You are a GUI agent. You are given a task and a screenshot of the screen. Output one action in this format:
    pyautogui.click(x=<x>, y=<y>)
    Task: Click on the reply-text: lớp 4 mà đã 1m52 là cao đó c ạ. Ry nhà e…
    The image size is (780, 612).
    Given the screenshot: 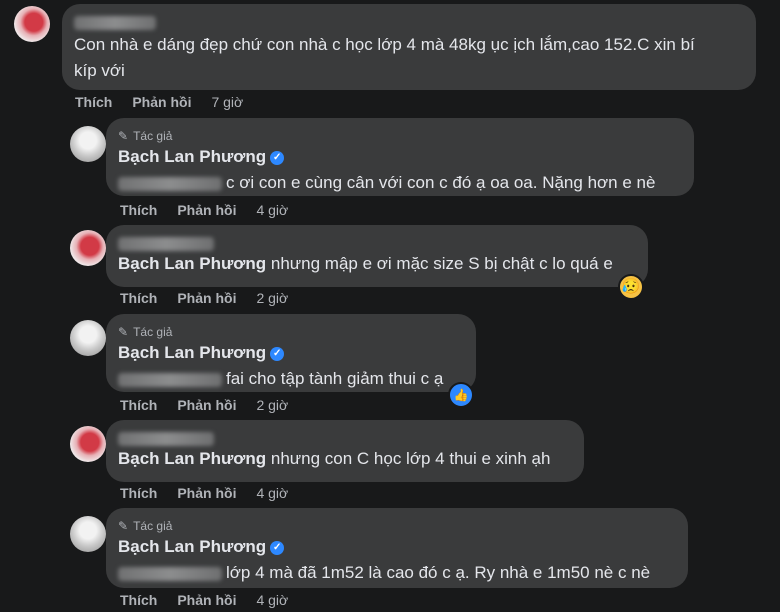 What is the action you would take?
    pyautogui.click(x=438, y=572)
    